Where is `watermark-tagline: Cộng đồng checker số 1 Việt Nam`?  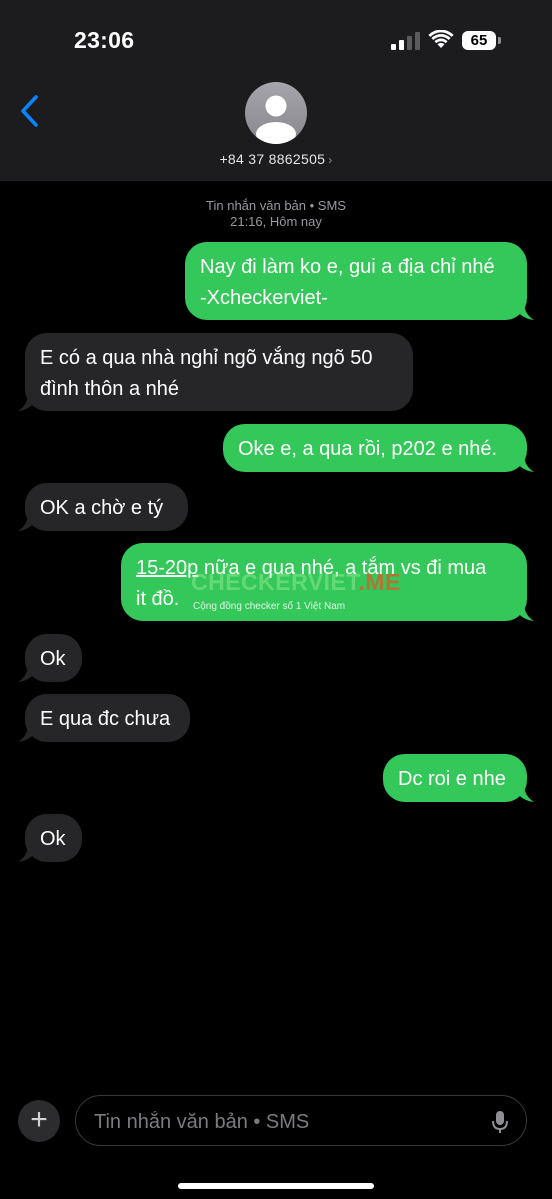
watermark-tagline: Cộng đồng checker số 1 Việt Nam is located at coordinates (269, 606).